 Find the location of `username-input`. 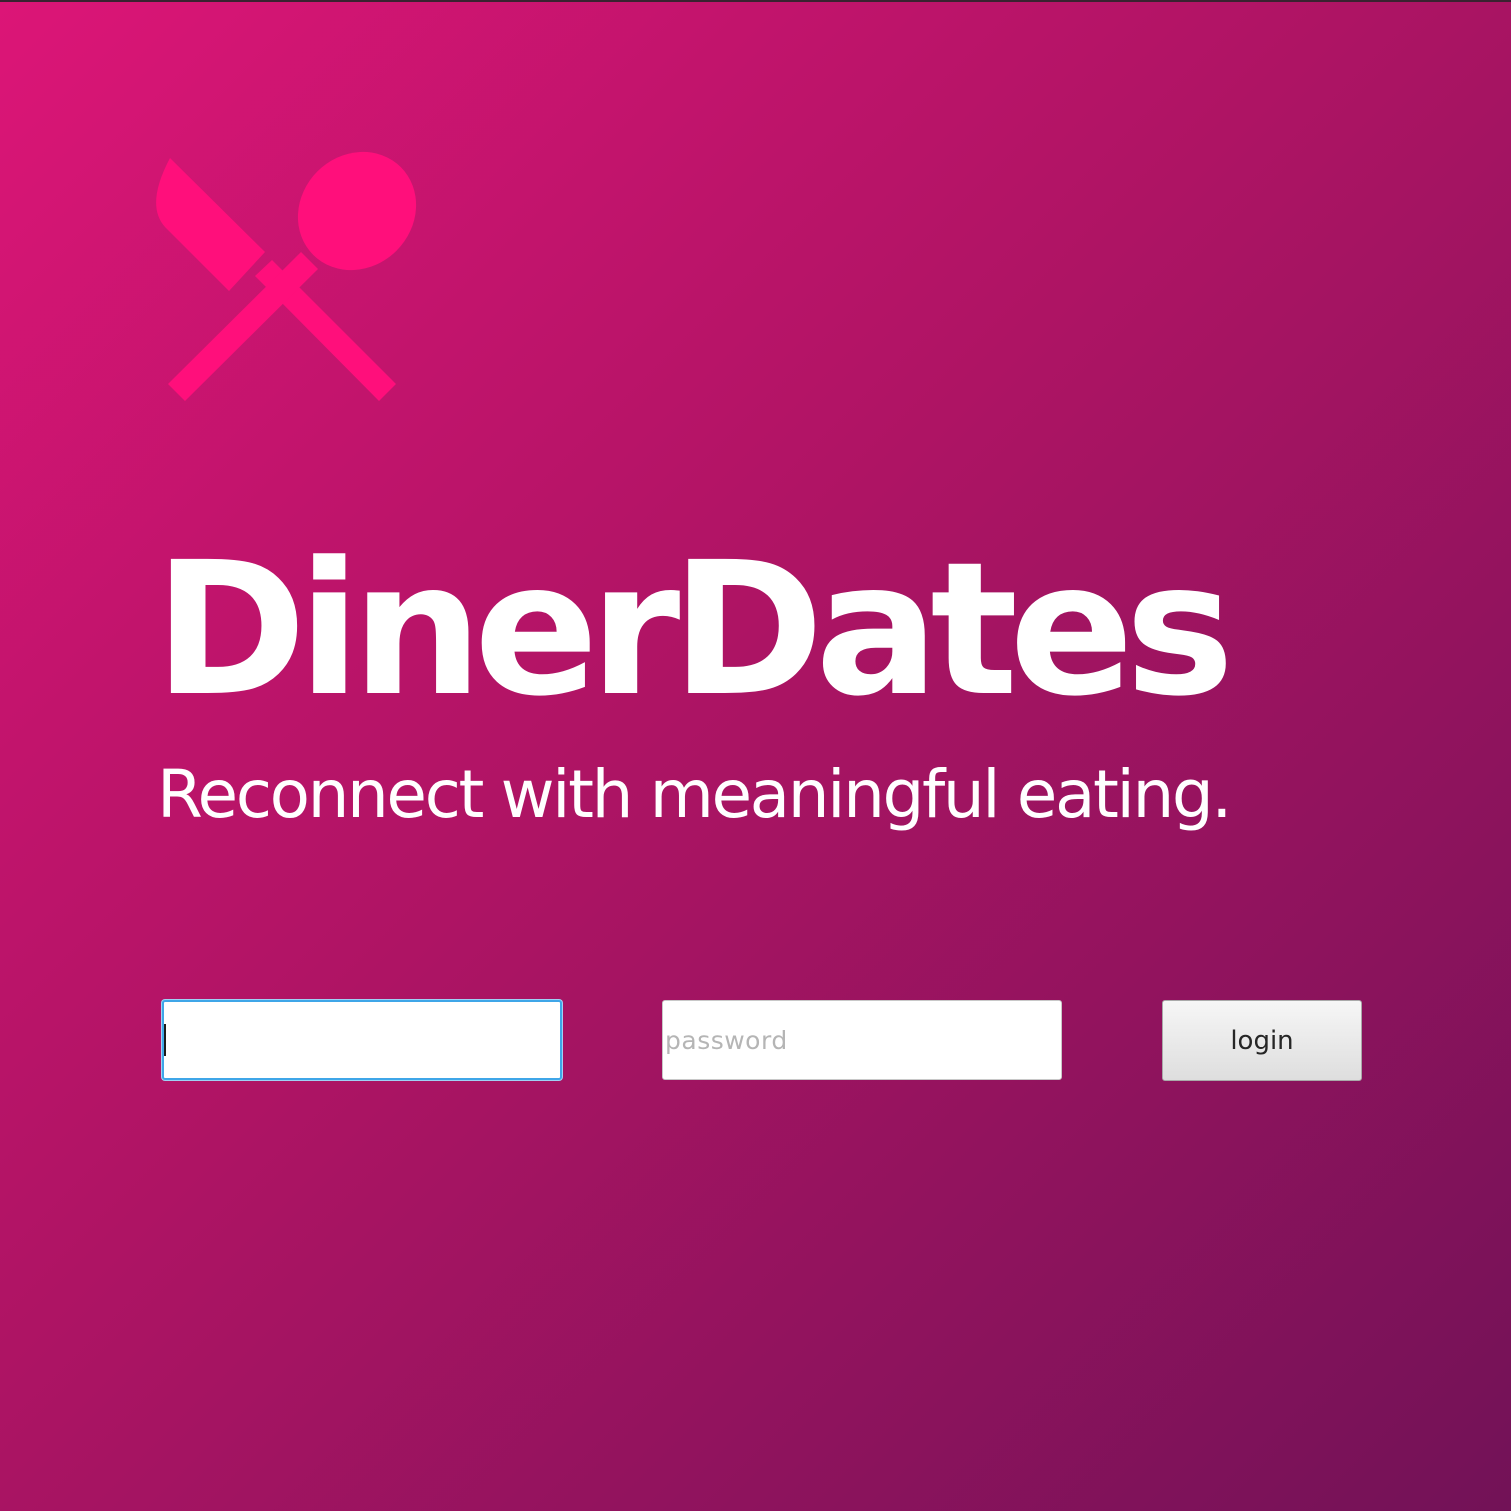

username-input is located at coordinates (362, 1040).